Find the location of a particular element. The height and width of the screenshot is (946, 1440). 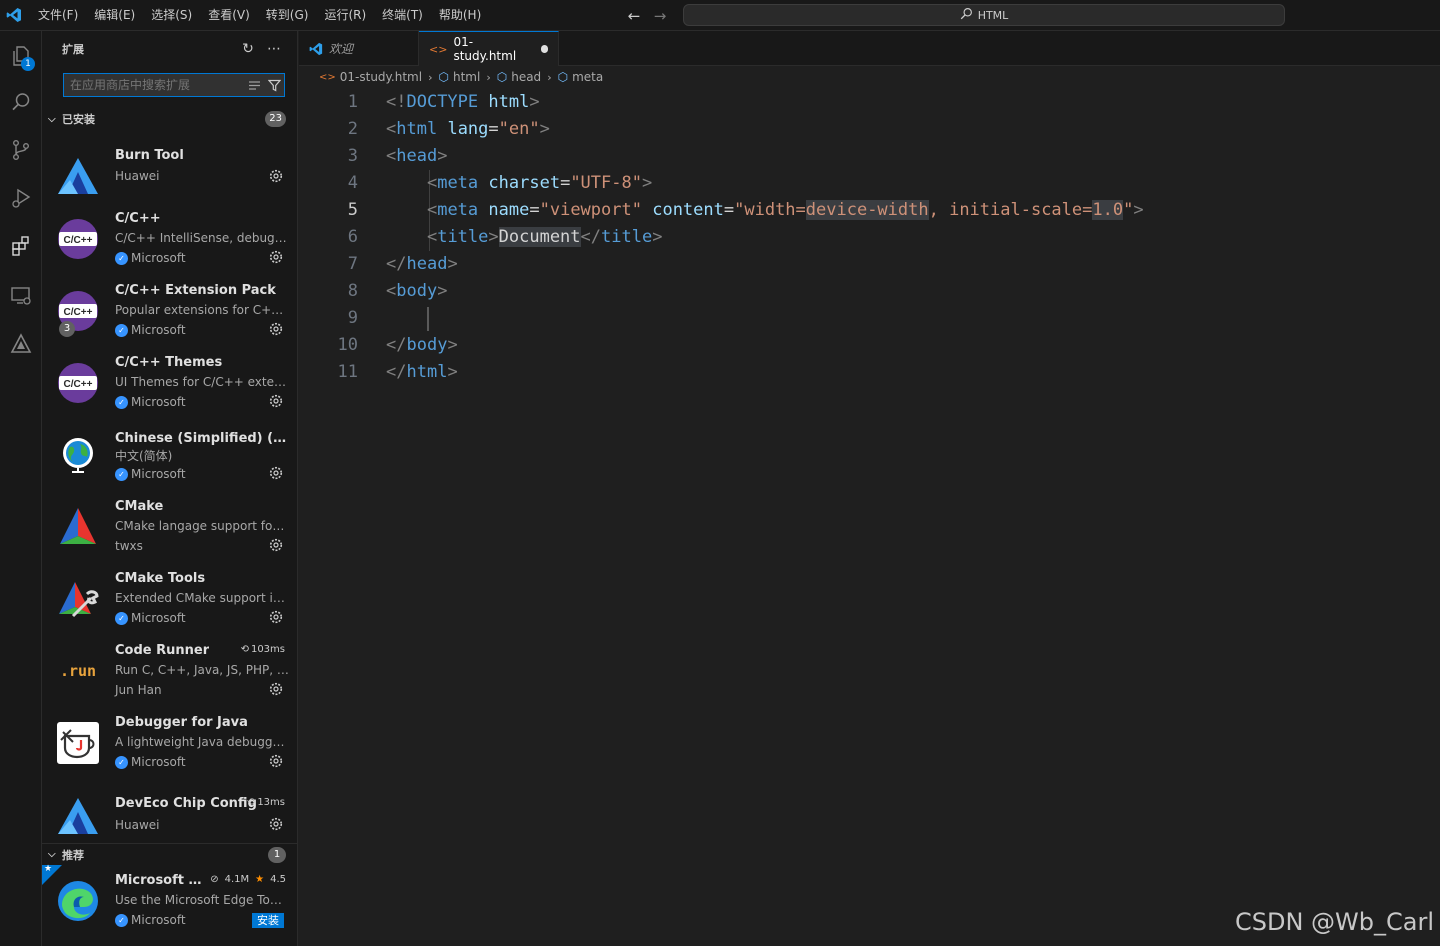

code-line: 7 </head> is located at coordinates (869, 264).